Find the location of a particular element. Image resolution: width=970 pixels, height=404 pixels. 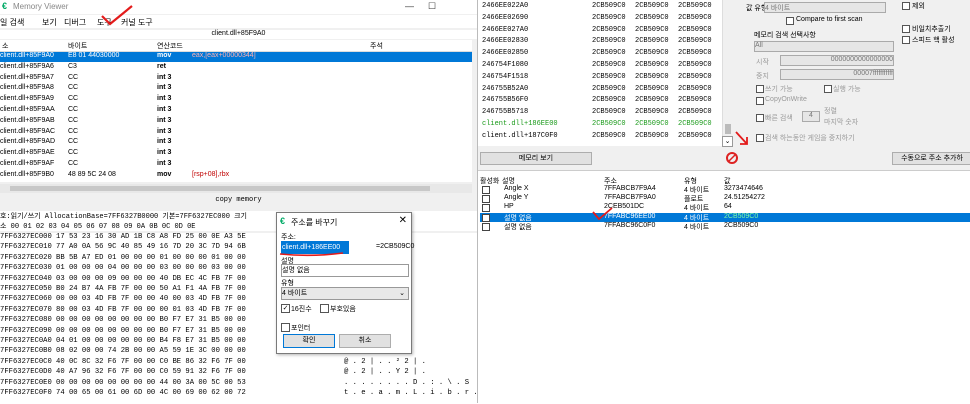

disasm-row: client.dll+85F9AF CC int 3 is located at coordinates (236, 165).